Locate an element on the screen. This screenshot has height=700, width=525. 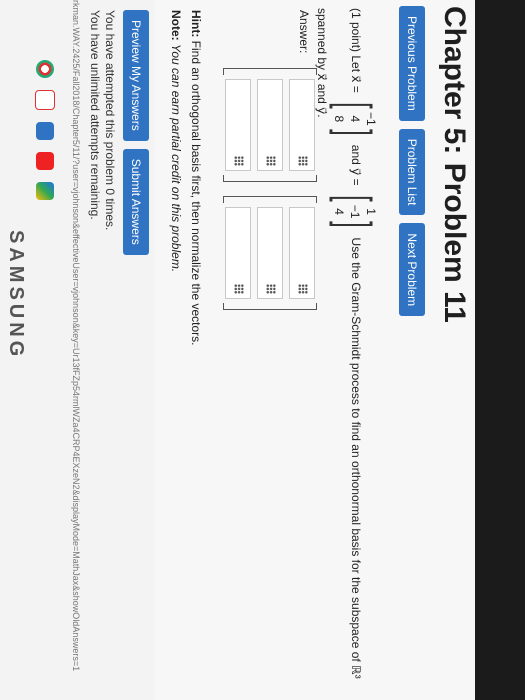
y-entry: 1 is located at coordinates (371, 211).